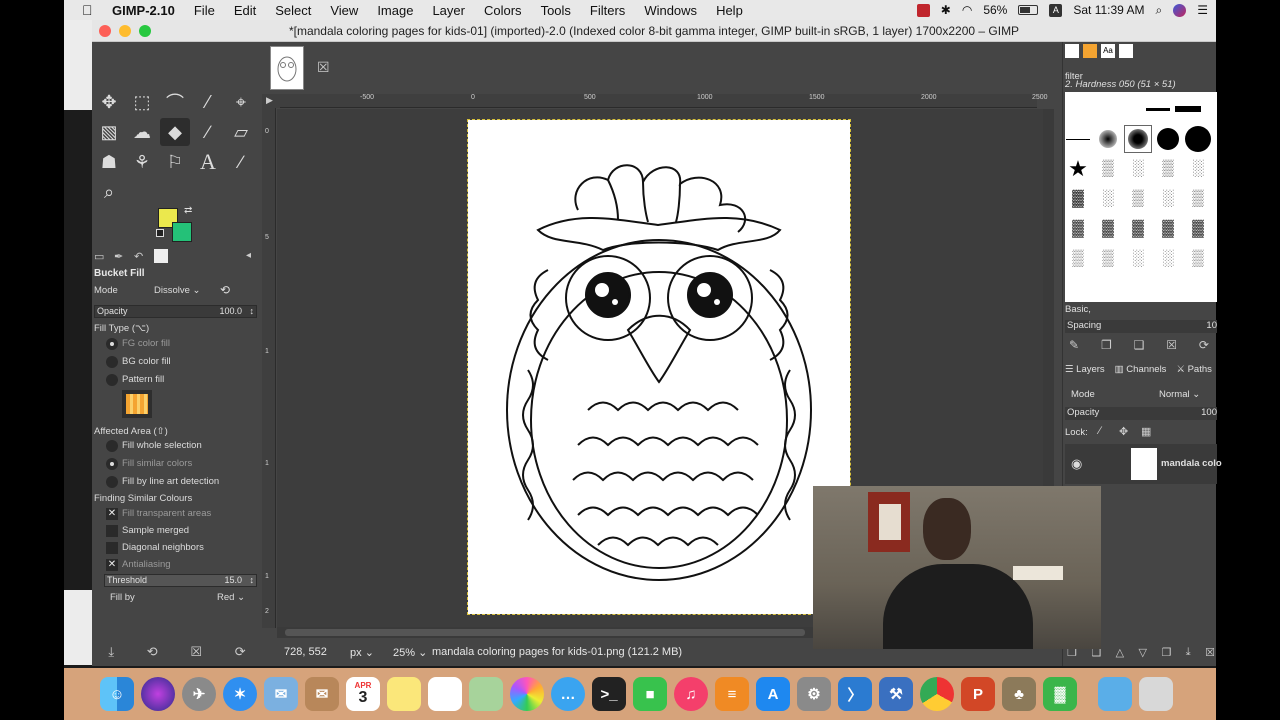 The width and height of the screenshot is (1280, 720). I want to click on delete-brush-icon: ☒, so click(1171, 345).